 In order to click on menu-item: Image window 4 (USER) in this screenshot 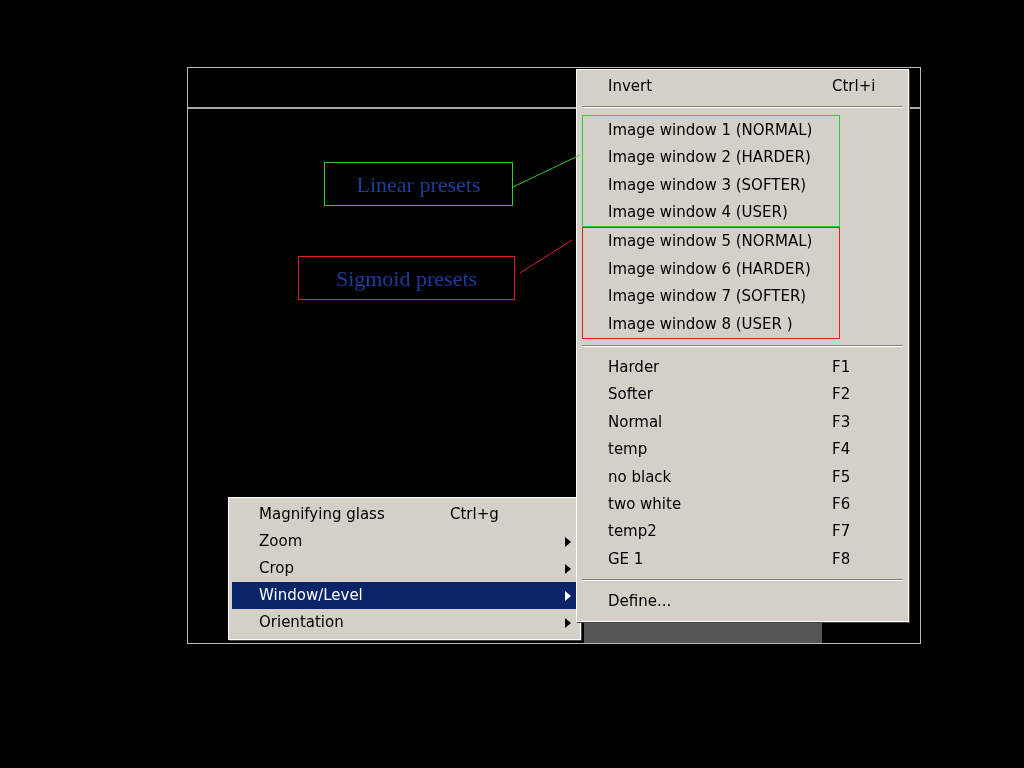, I will do `click(711, 212)`.